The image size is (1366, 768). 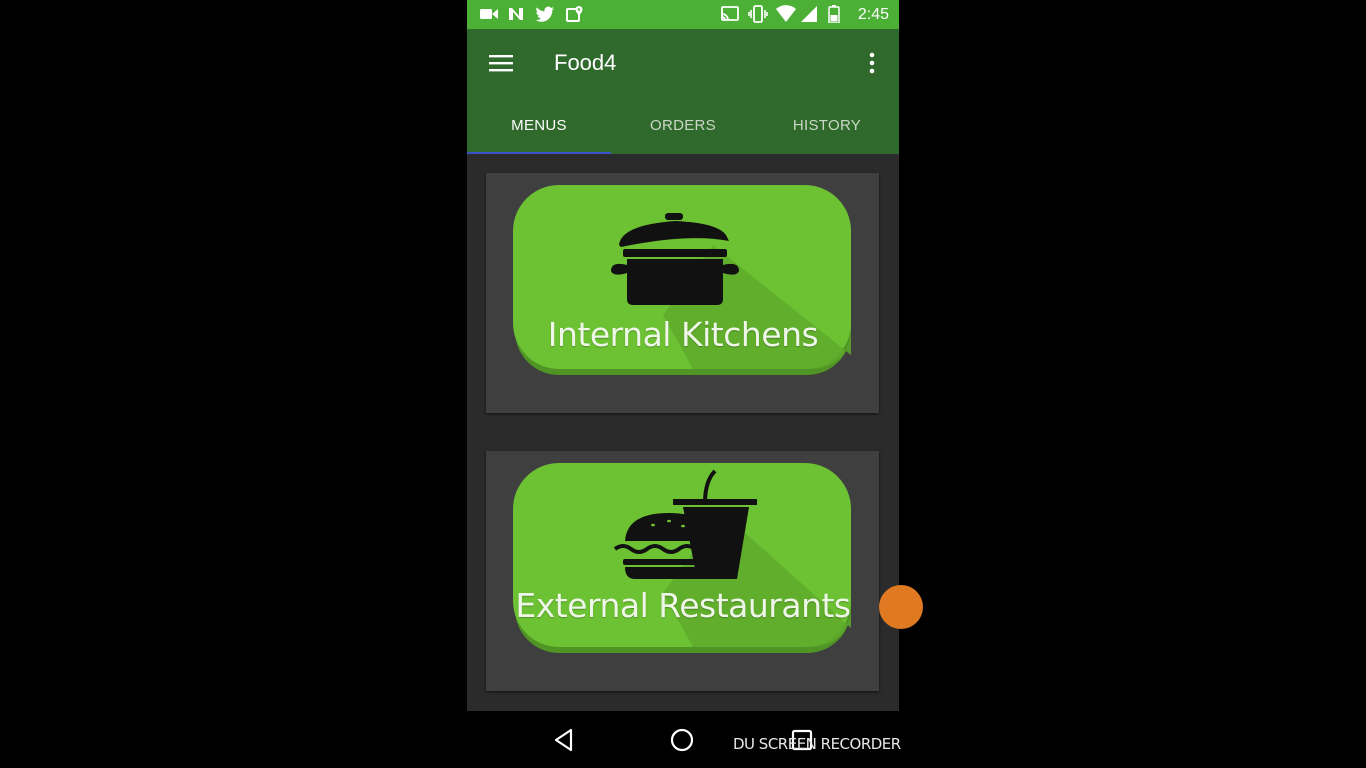 What do you see at coordinates (730, 13) in the screenshot?
I see `cast-icon` at bounding box center [730, 13].